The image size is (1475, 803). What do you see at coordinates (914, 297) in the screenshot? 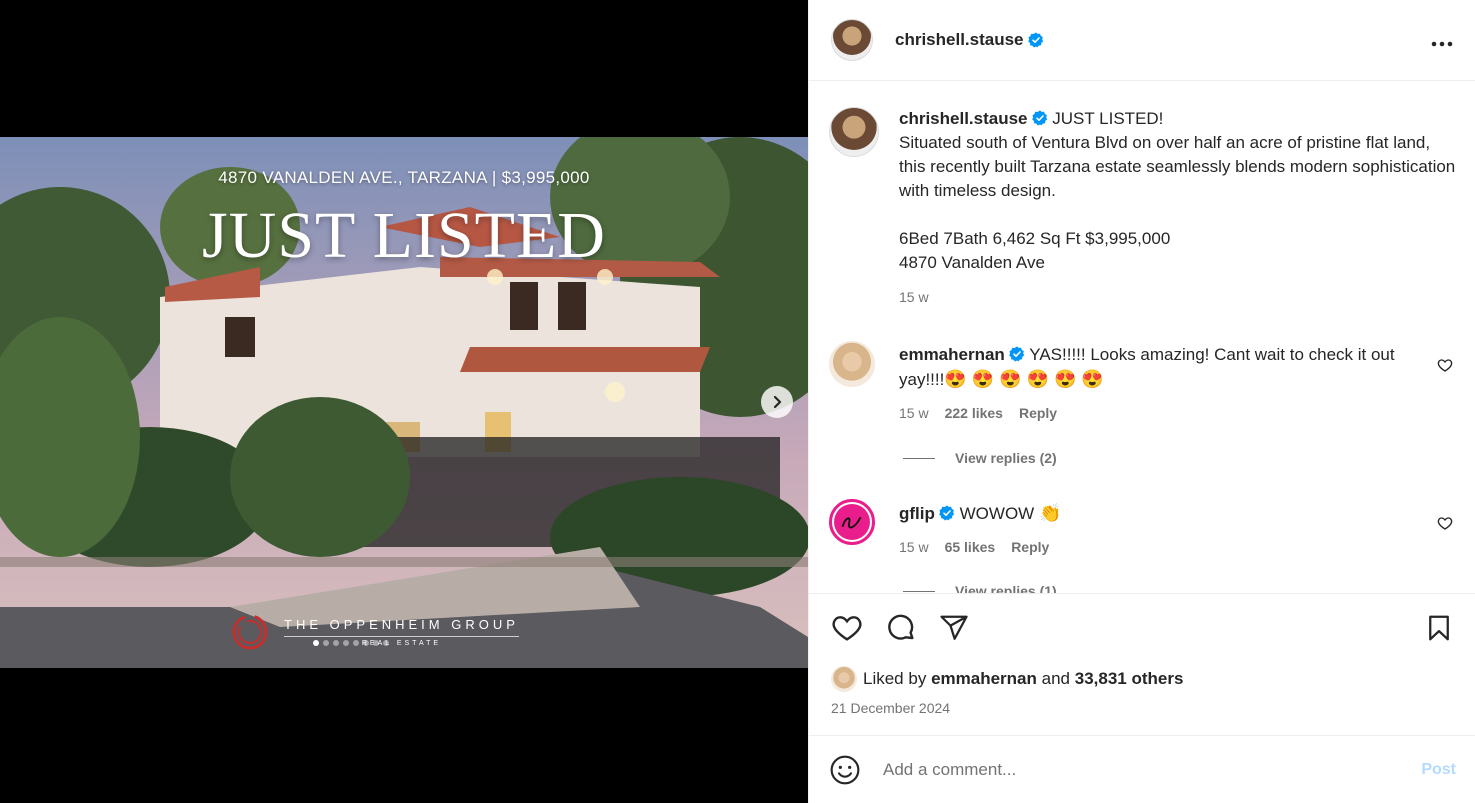
I see `caption-time: 15 w` at bounding box center [914, 297].